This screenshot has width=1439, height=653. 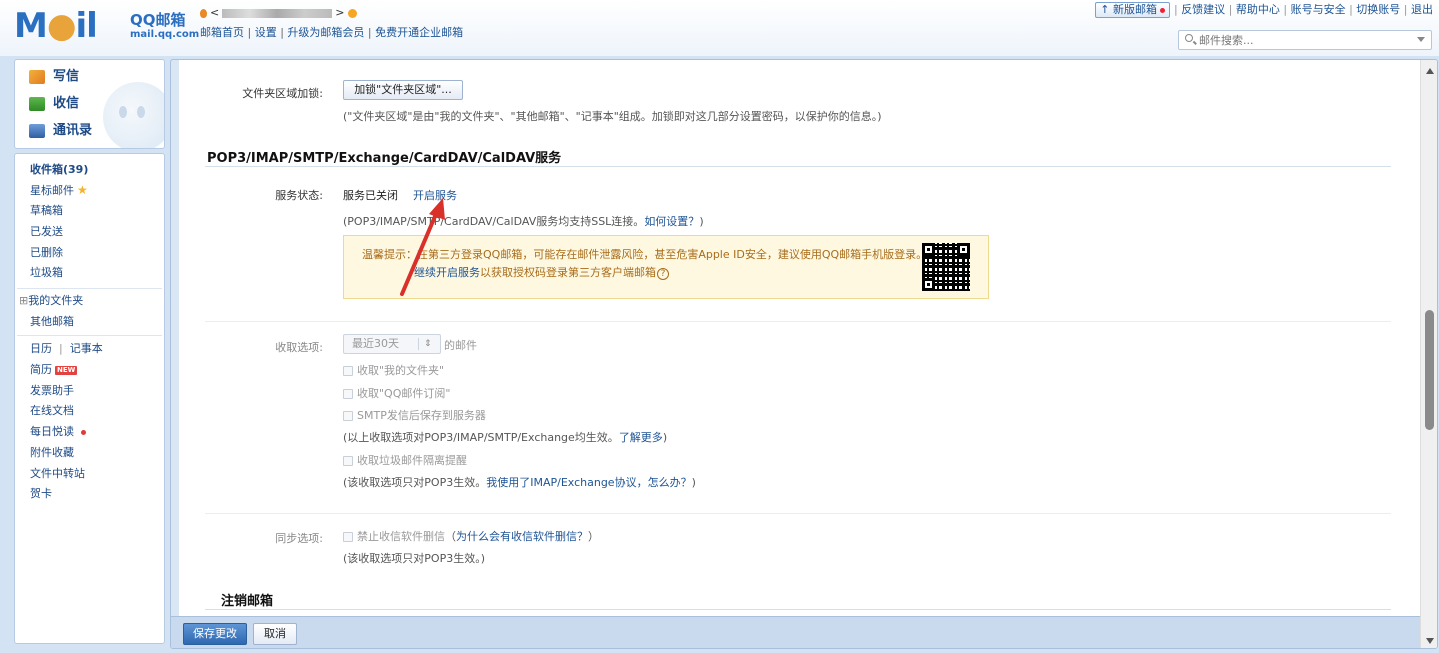 What do you see at coordinates (89, 104) in the screenshot?
I see `quick-actions-panel: 写信 收信 通讯录` at bounding box center [89, 104].